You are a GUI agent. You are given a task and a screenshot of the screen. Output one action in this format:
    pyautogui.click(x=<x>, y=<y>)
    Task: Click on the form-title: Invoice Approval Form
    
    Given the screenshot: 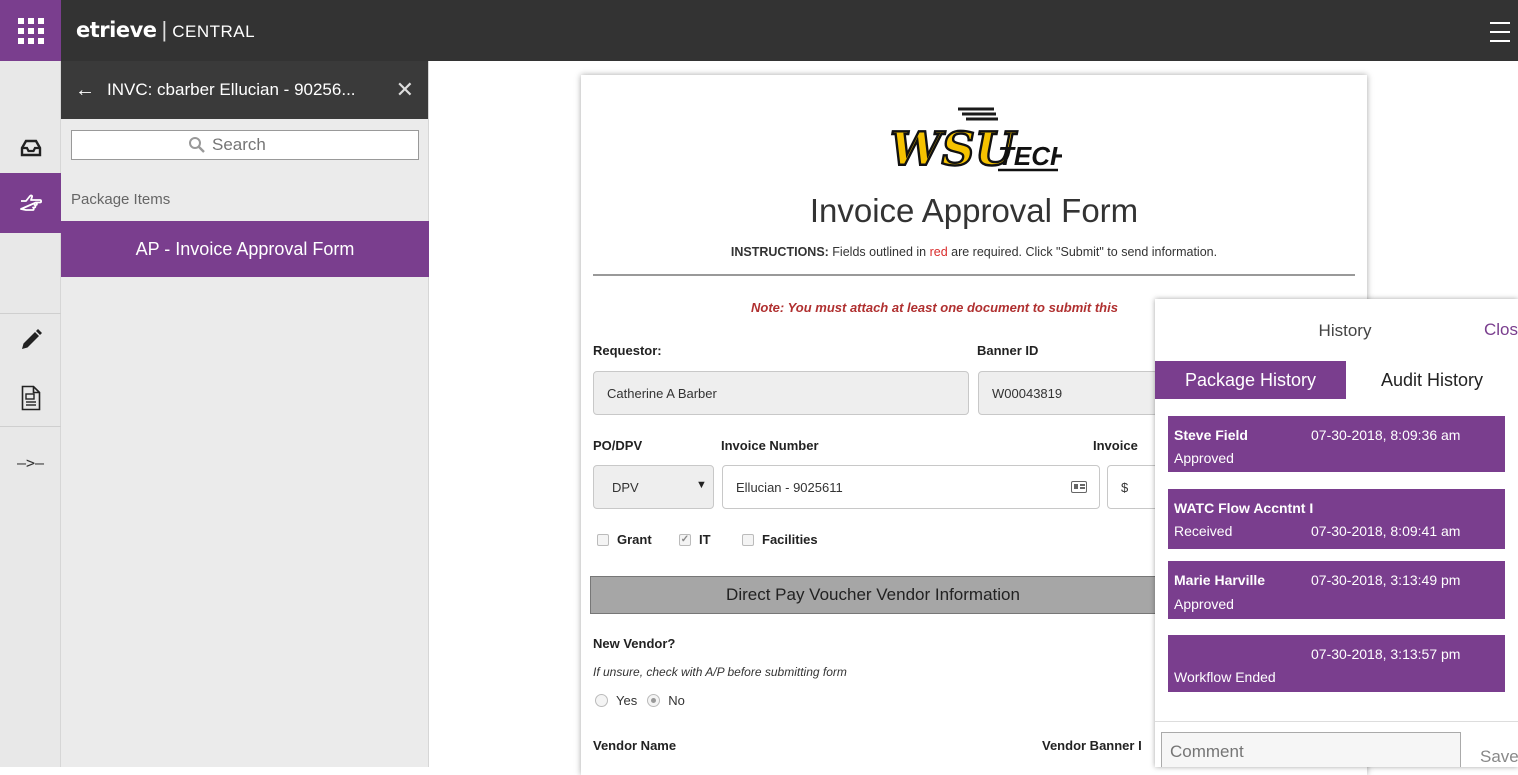 What is the action you would take?
    pyautogui.click(x=974, y=210)
    